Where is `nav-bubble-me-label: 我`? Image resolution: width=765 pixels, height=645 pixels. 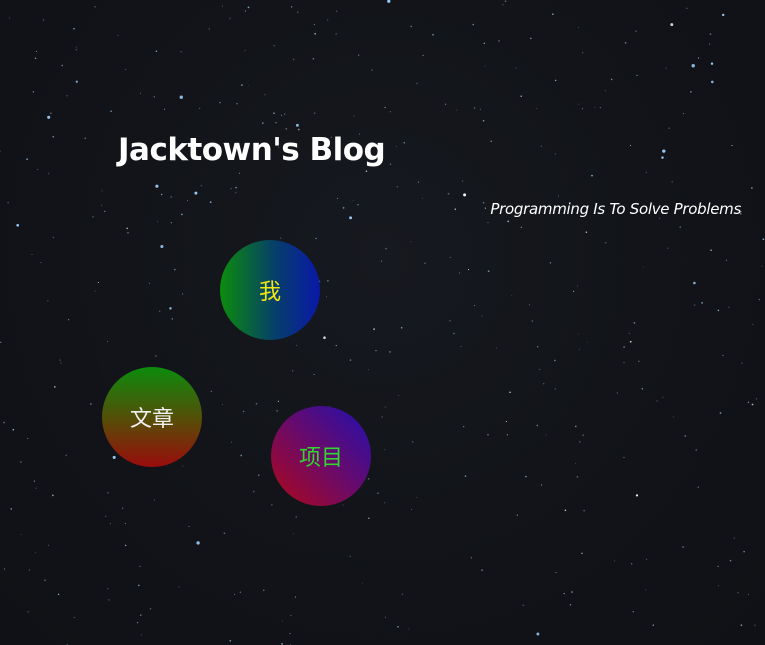 nav-bubble-me-label: 我 is located at coordinates (269, 292).